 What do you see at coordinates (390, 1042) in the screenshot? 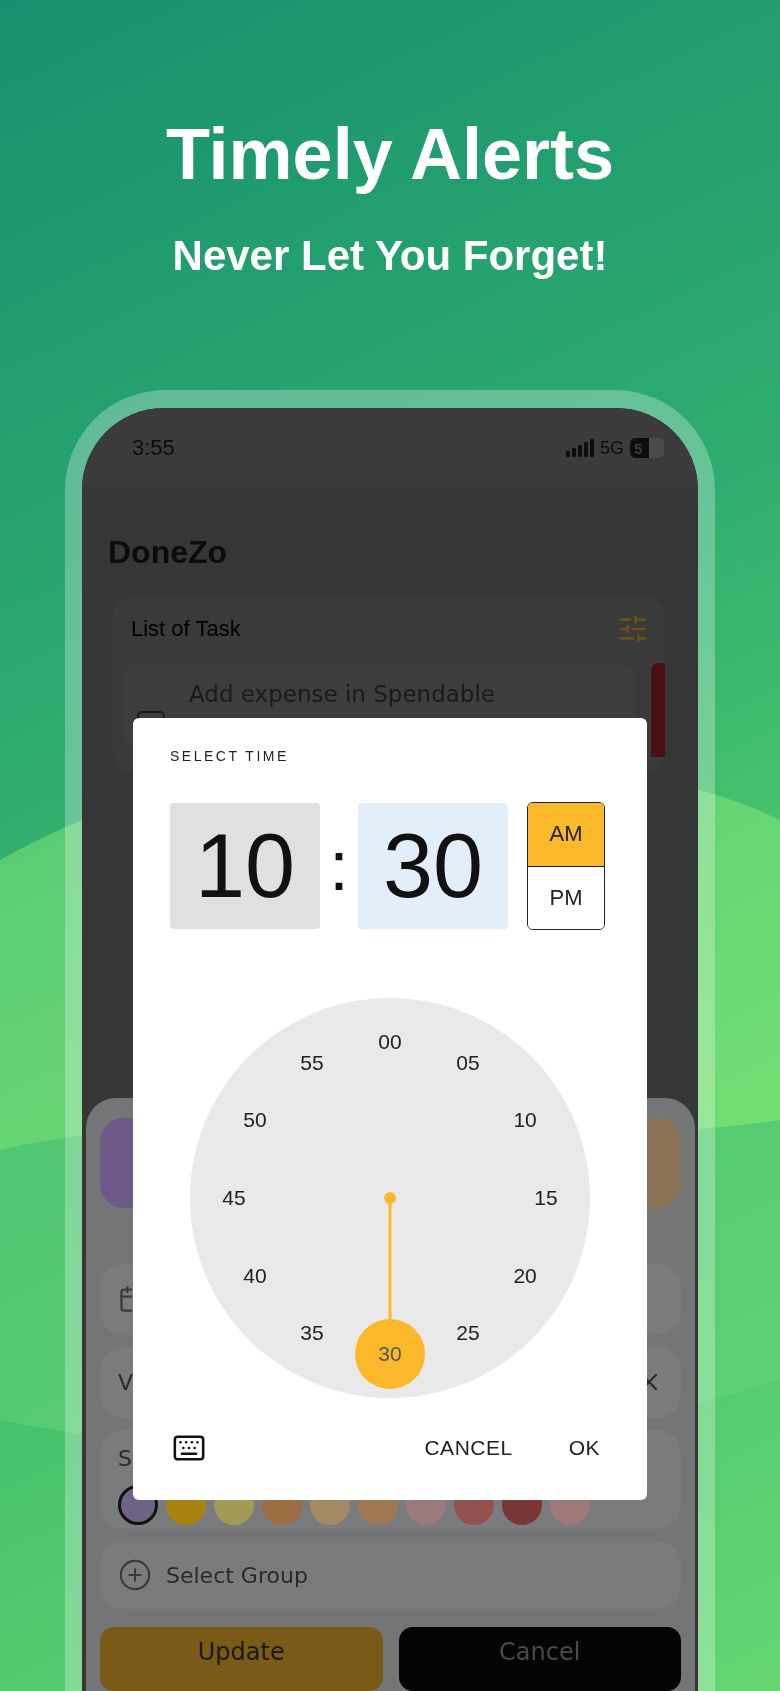
I see `dial-number: 00` at bounding box center [390, 1042].